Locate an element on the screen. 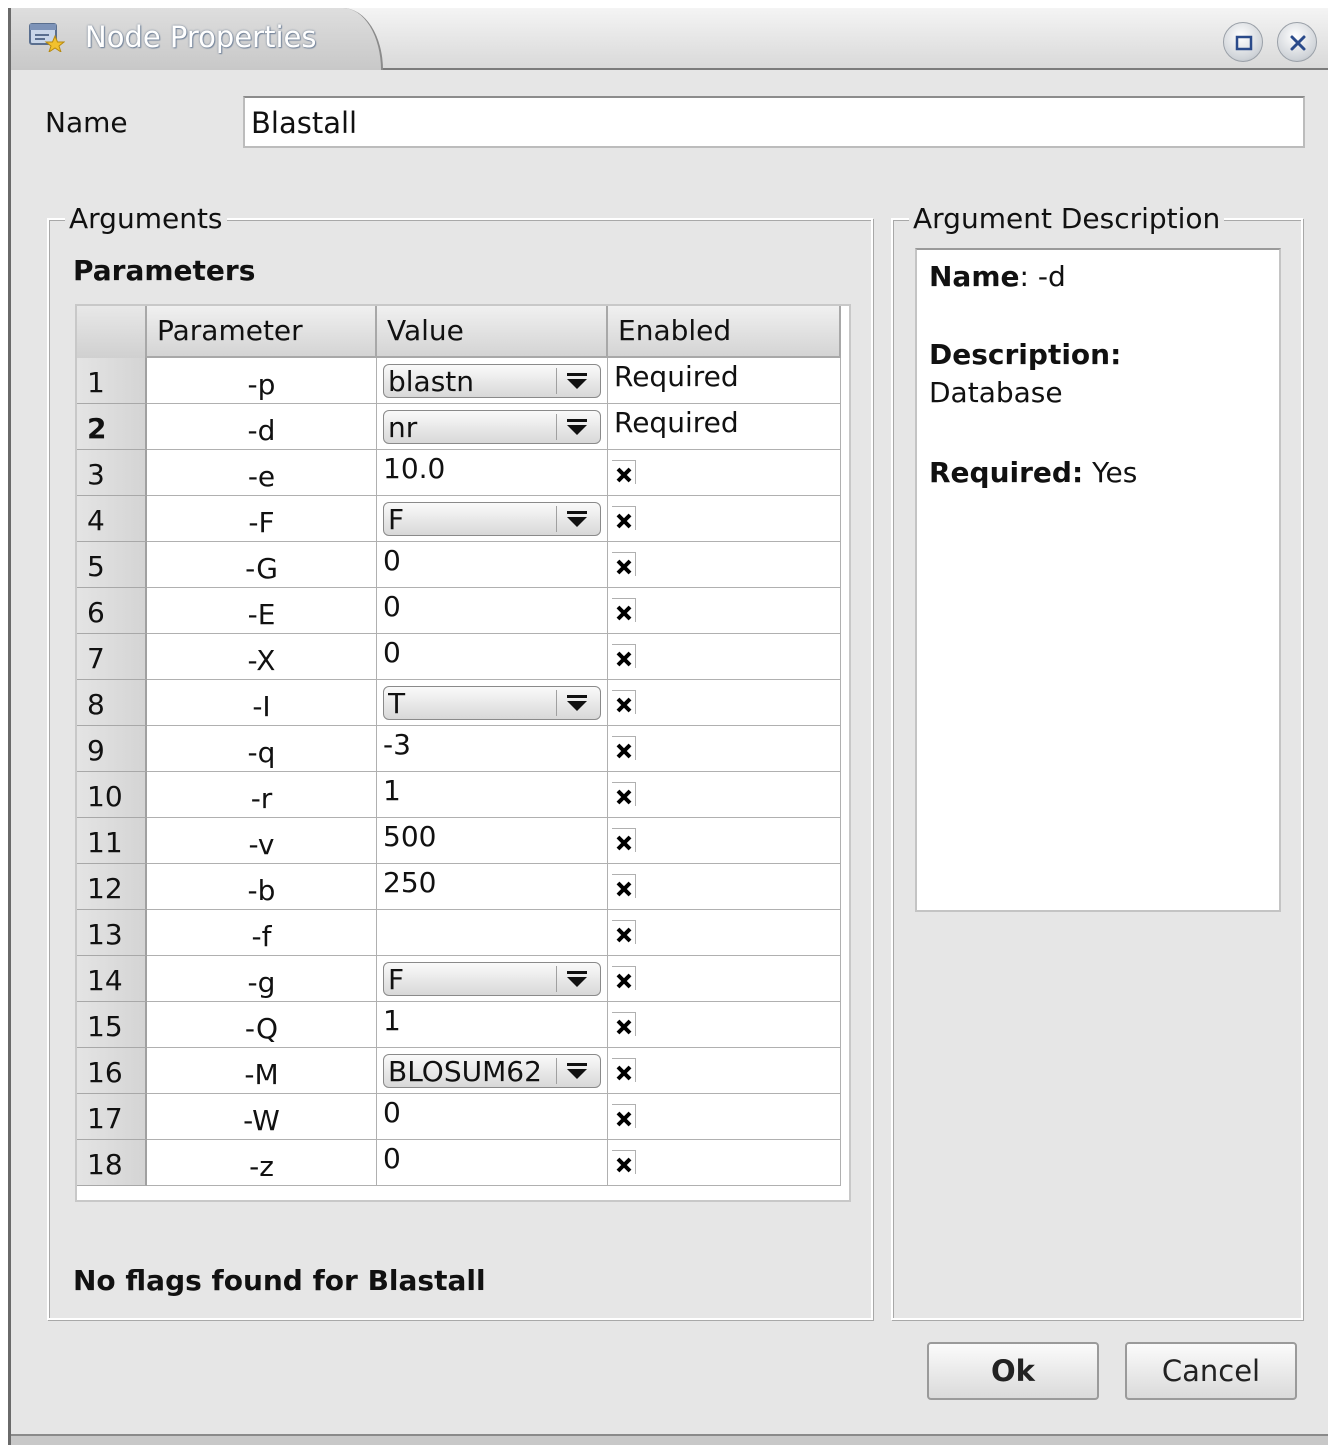  value-dropdown: blastn is located at coordinates (492, 381).